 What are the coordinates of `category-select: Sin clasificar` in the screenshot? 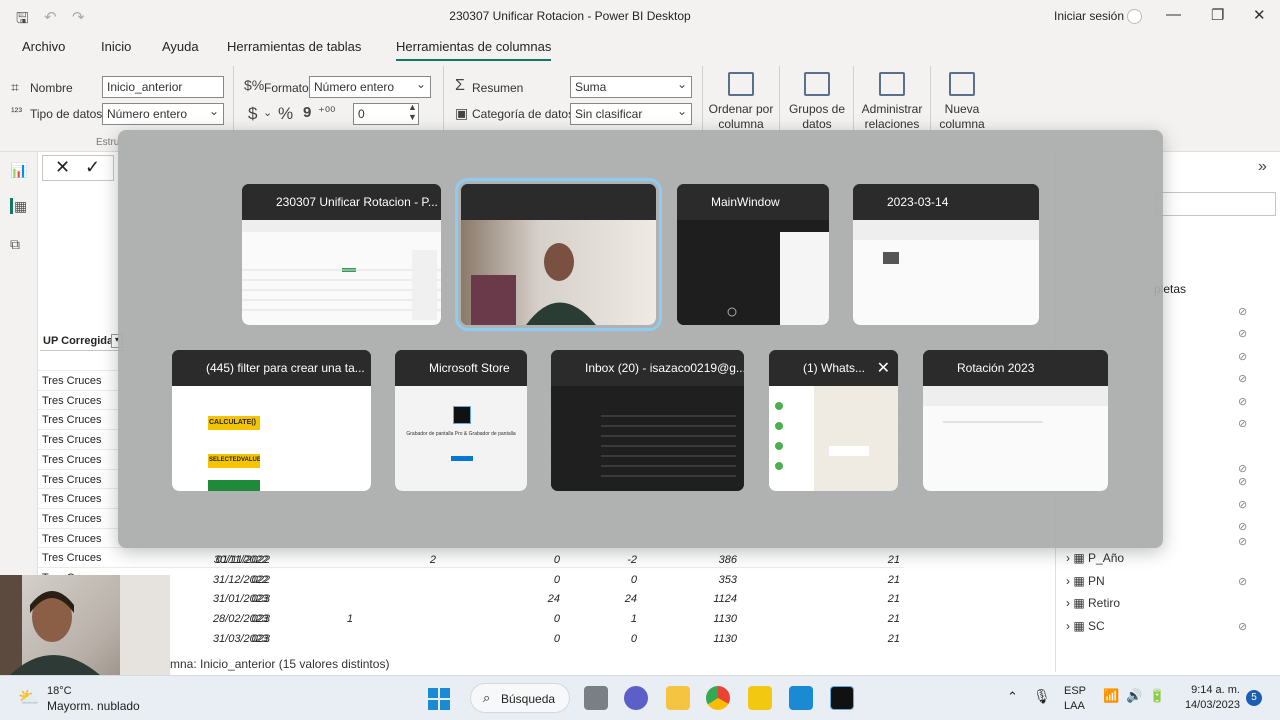 It's located at (631, 114).